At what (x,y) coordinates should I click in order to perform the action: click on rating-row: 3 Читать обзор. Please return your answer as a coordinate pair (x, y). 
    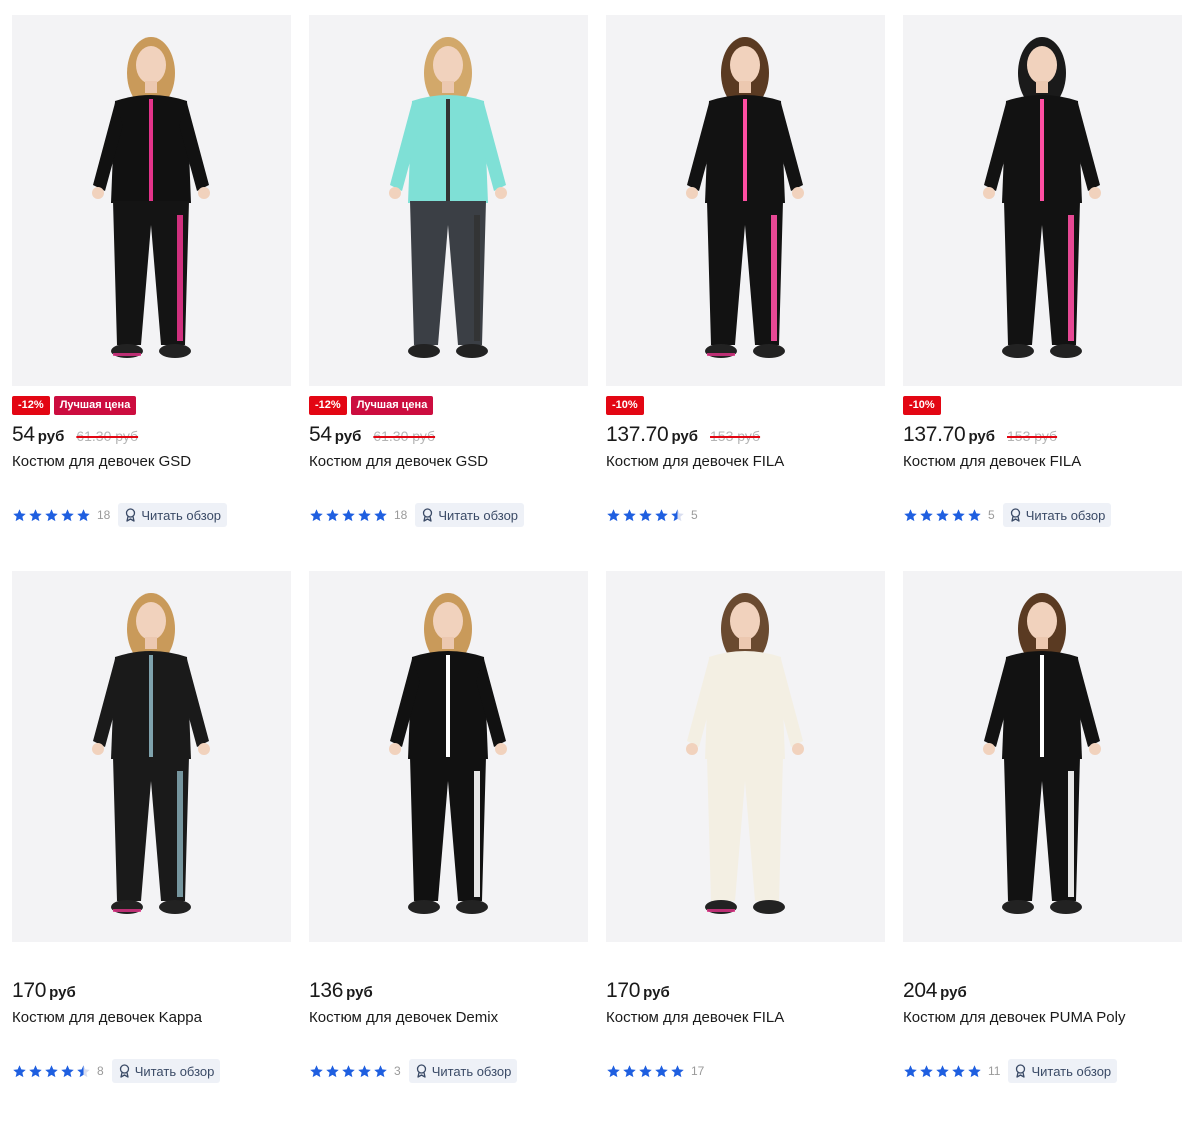
    Looking at the image, I should click on (413, 1071).